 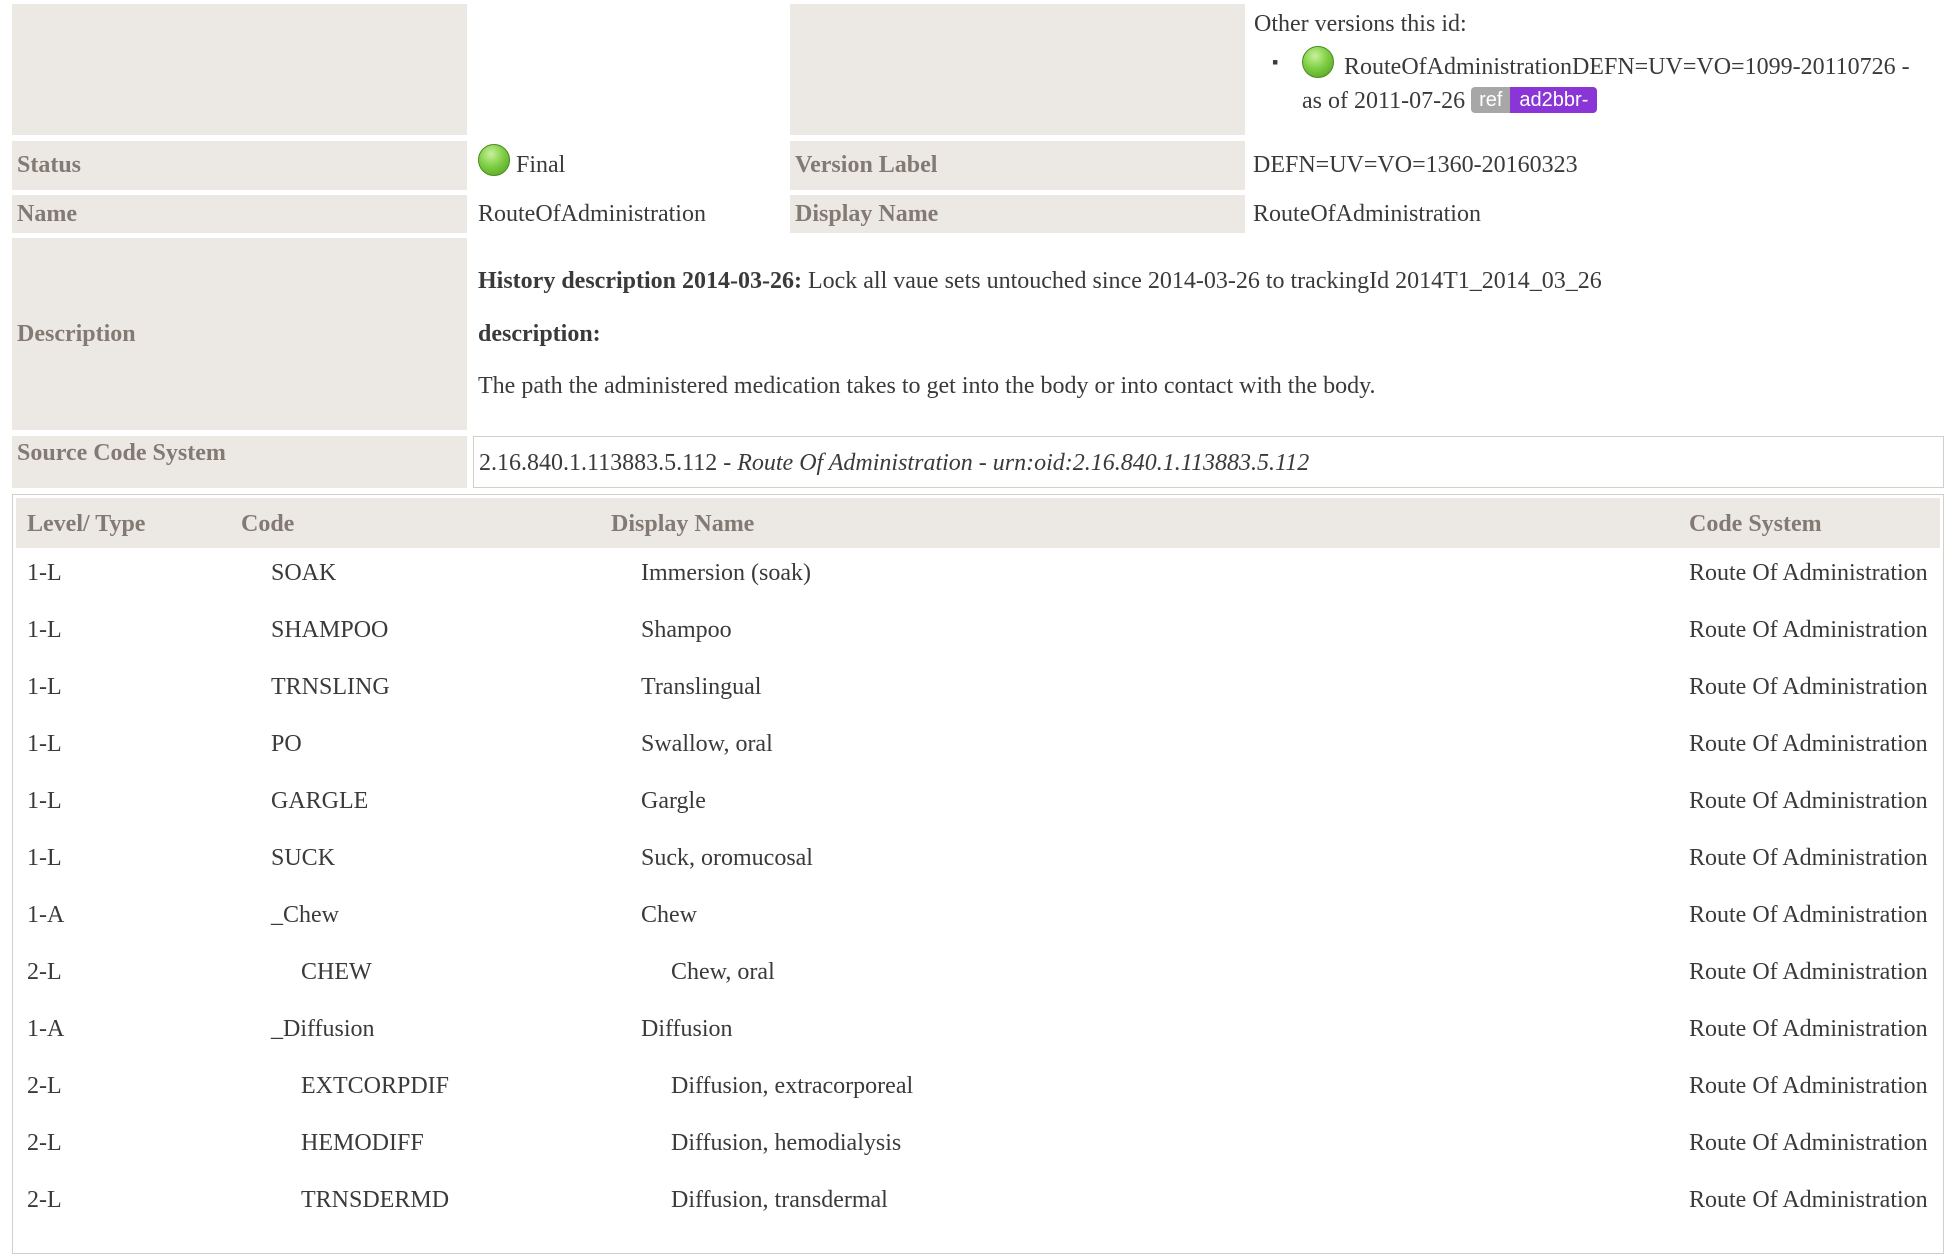 I want to click on cell-display-name: Chew, so click(x=669, y=915).